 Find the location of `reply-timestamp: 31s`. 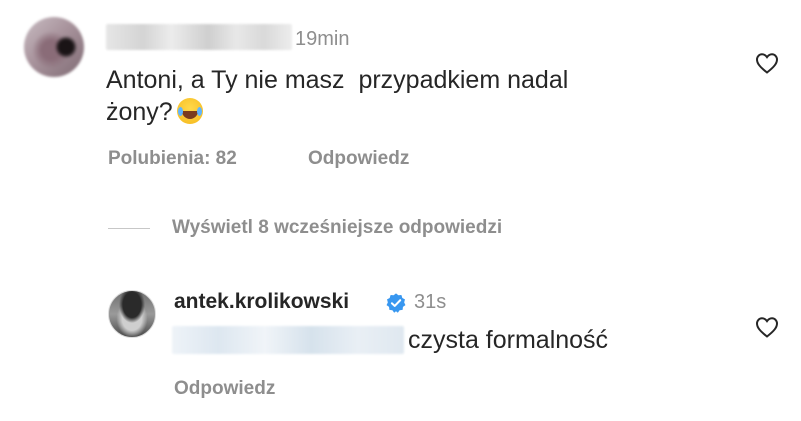

reply-timestamp: 31s is located at coordinates (430, 302).